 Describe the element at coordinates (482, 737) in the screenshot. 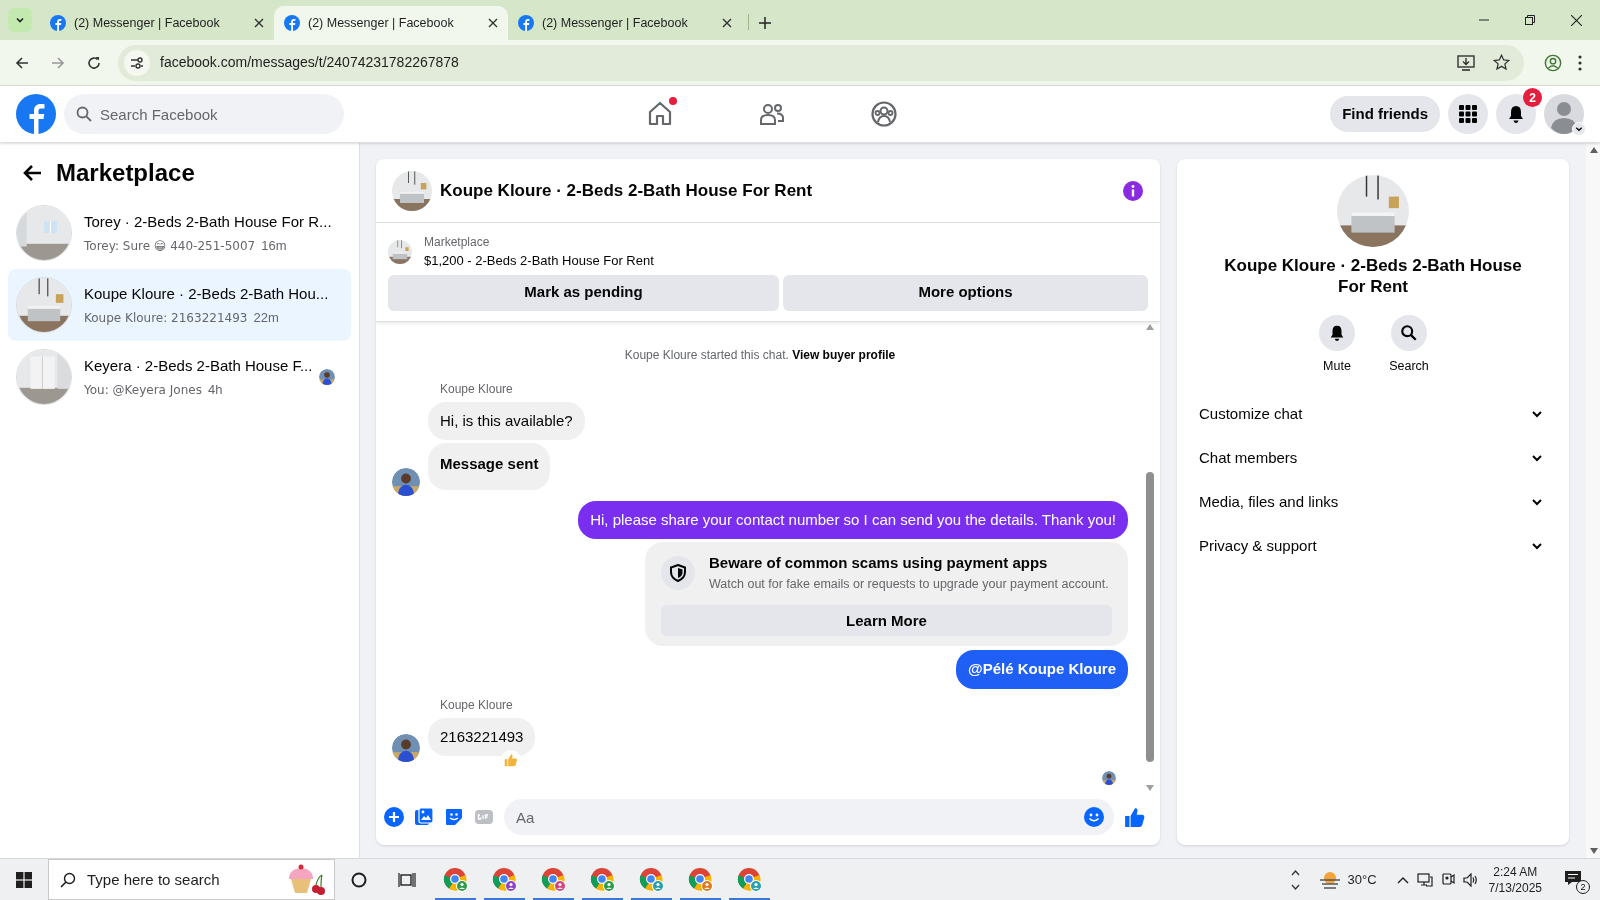

I see `message-bubble: 2163221493` at that location.